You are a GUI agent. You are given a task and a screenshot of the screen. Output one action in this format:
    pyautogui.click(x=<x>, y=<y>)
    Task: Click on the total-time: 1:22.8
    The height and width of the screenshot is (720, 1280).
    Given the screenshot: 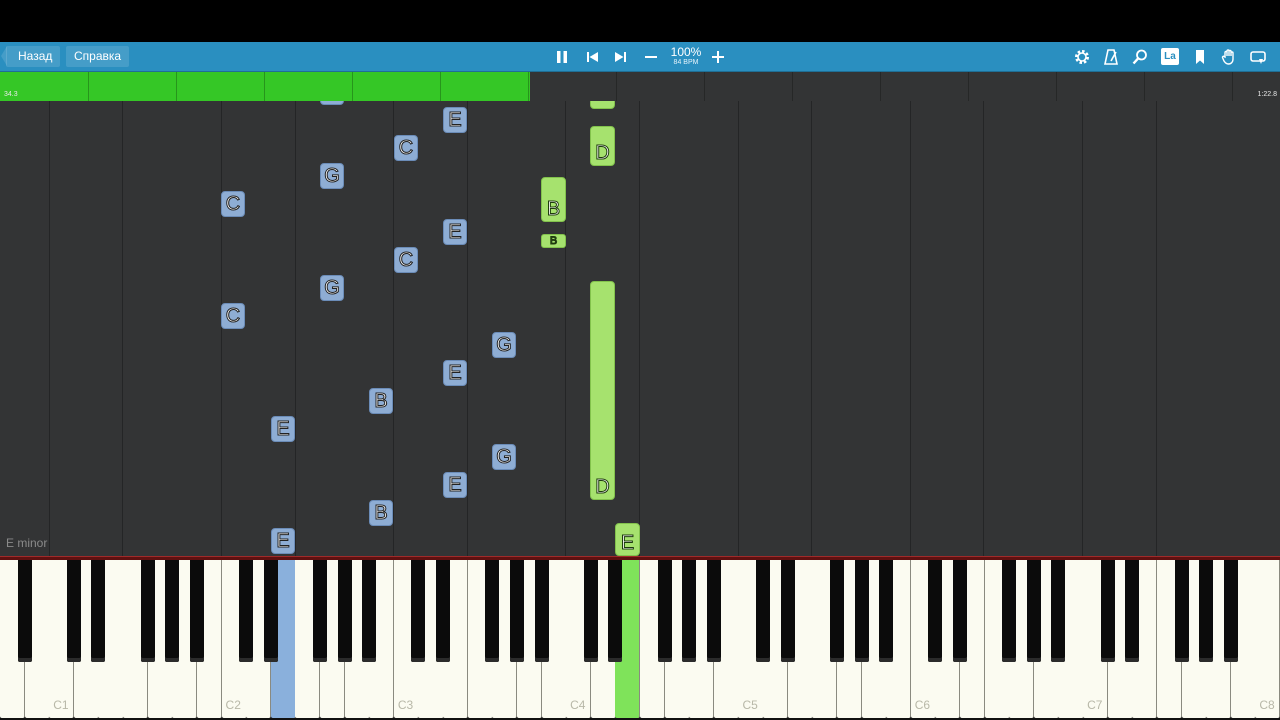 What is the action you would take?
    pyautogui.click(x=1267, y=94)
    